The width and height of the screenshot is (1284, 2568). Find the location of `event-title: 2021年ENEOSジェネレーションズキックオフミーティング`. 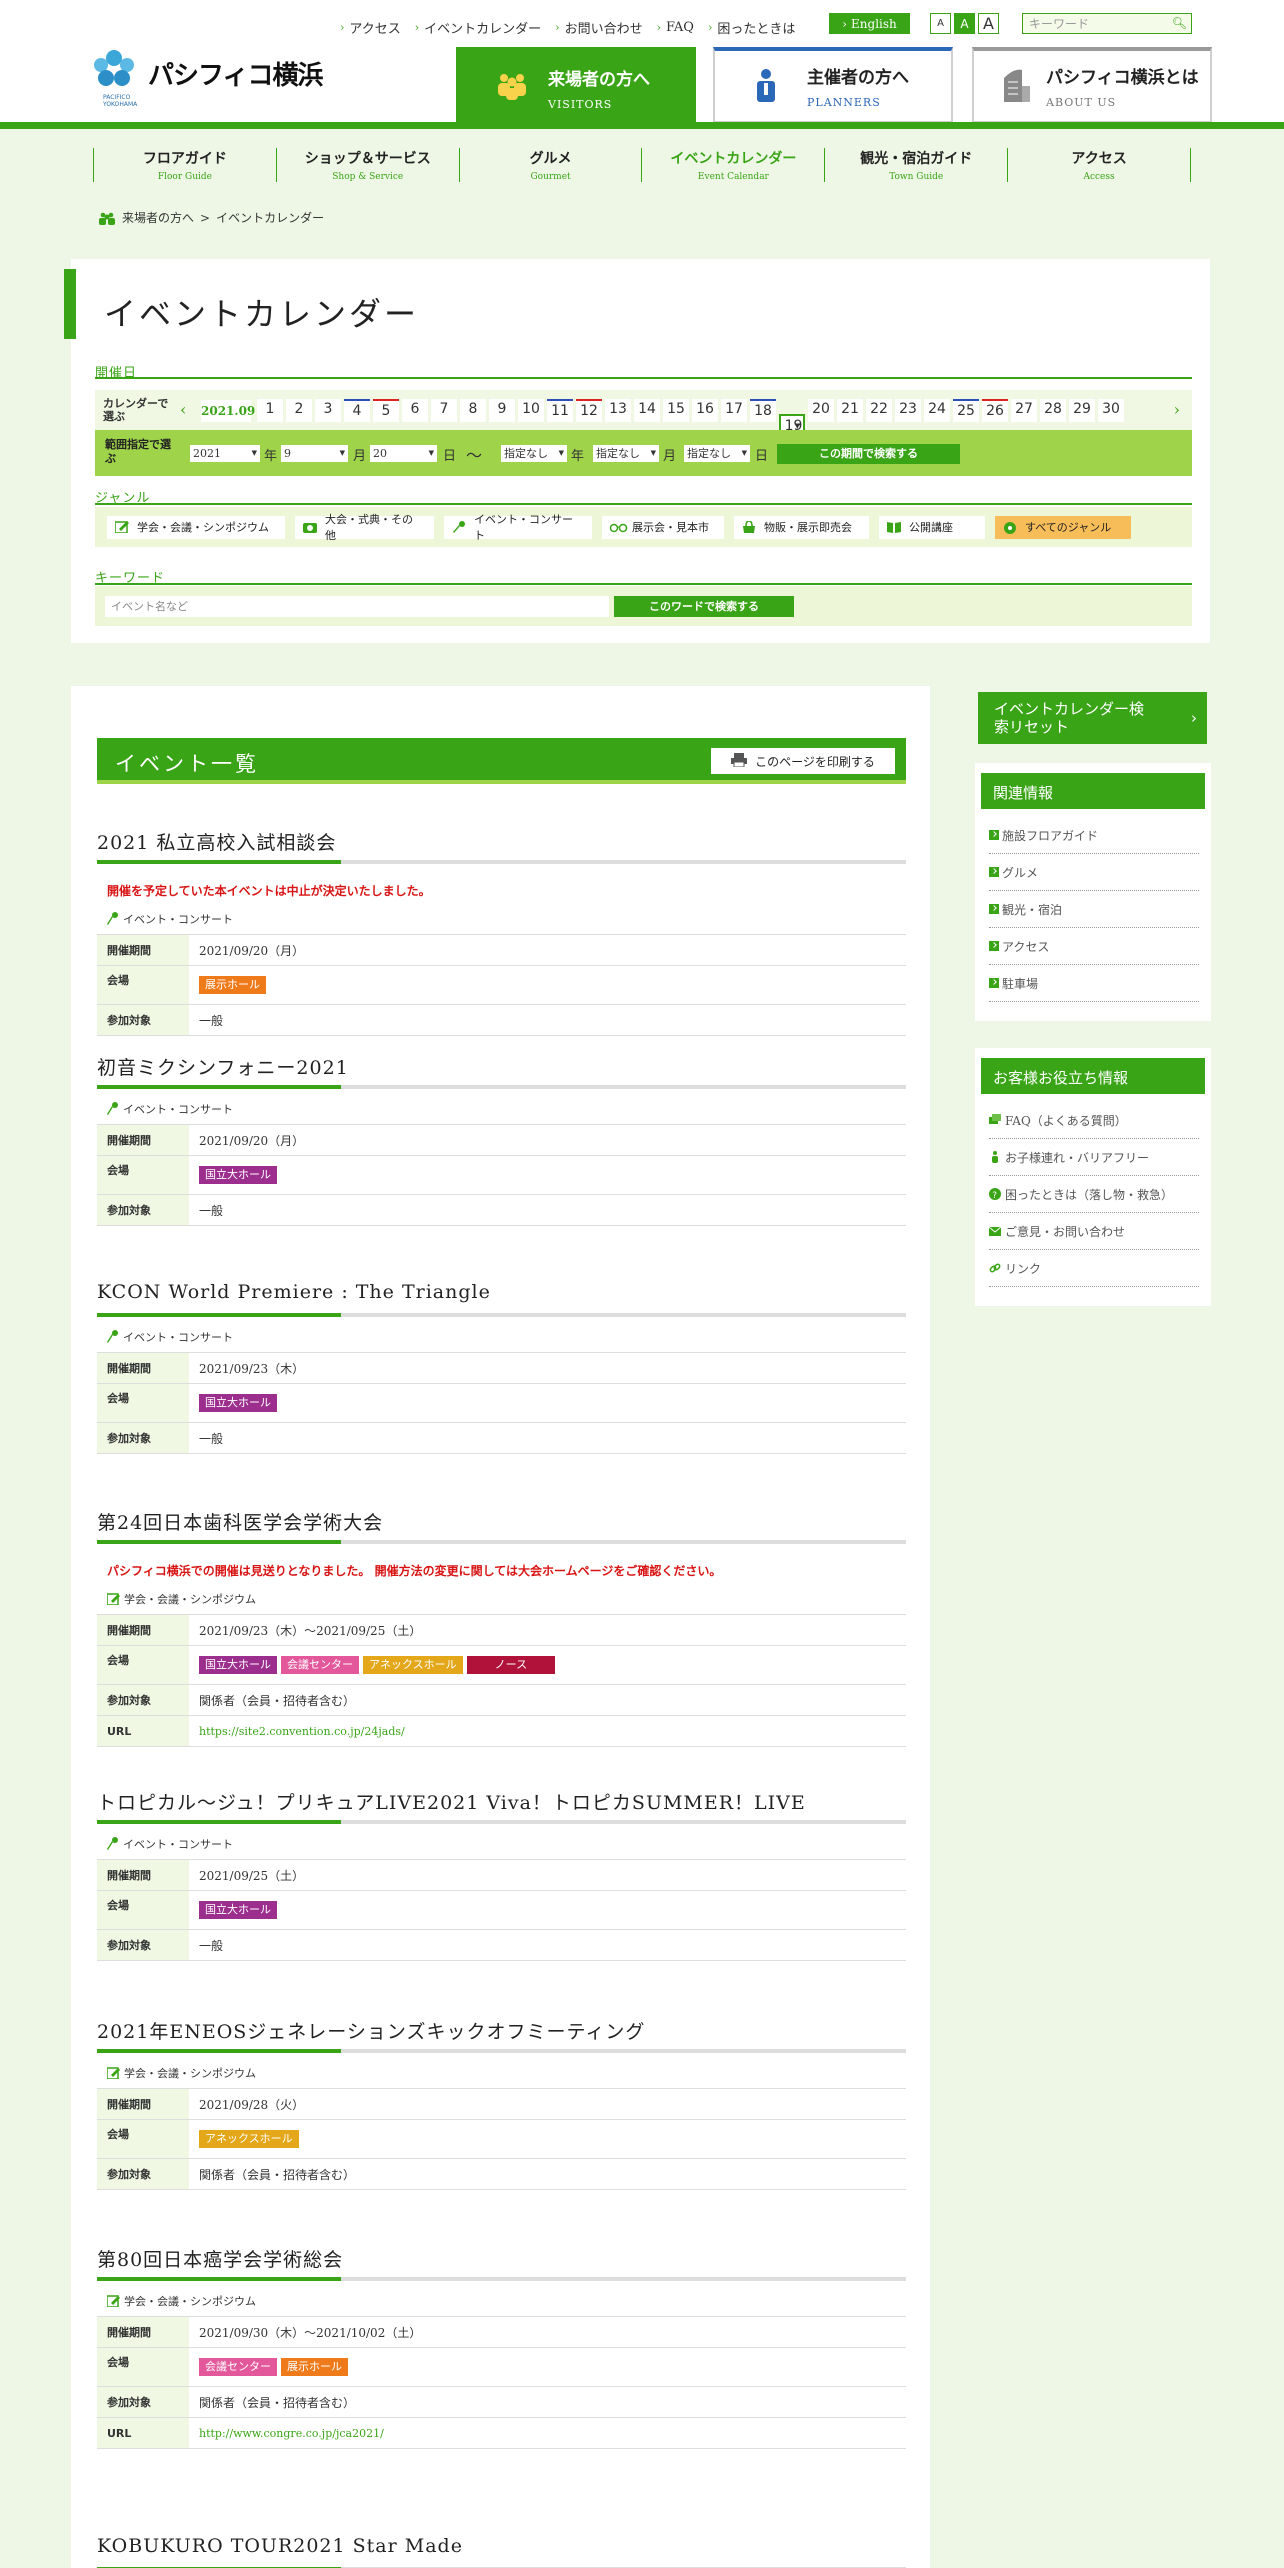

event-title: 2021年ENEOSジェネレーションズキックオフミーティング is located at coordinates (501, 2030).